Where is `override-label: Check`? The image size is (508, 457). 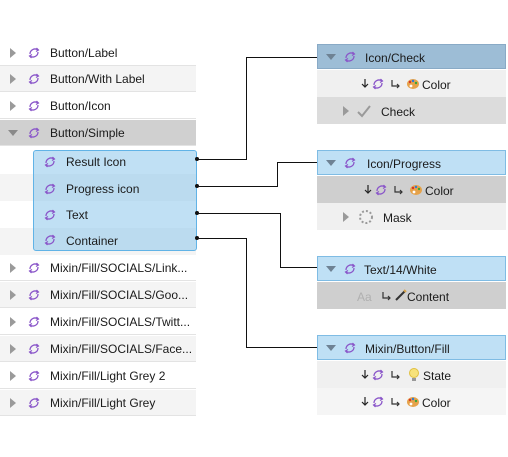
override-label: Check is located at coordinates (398, 112).